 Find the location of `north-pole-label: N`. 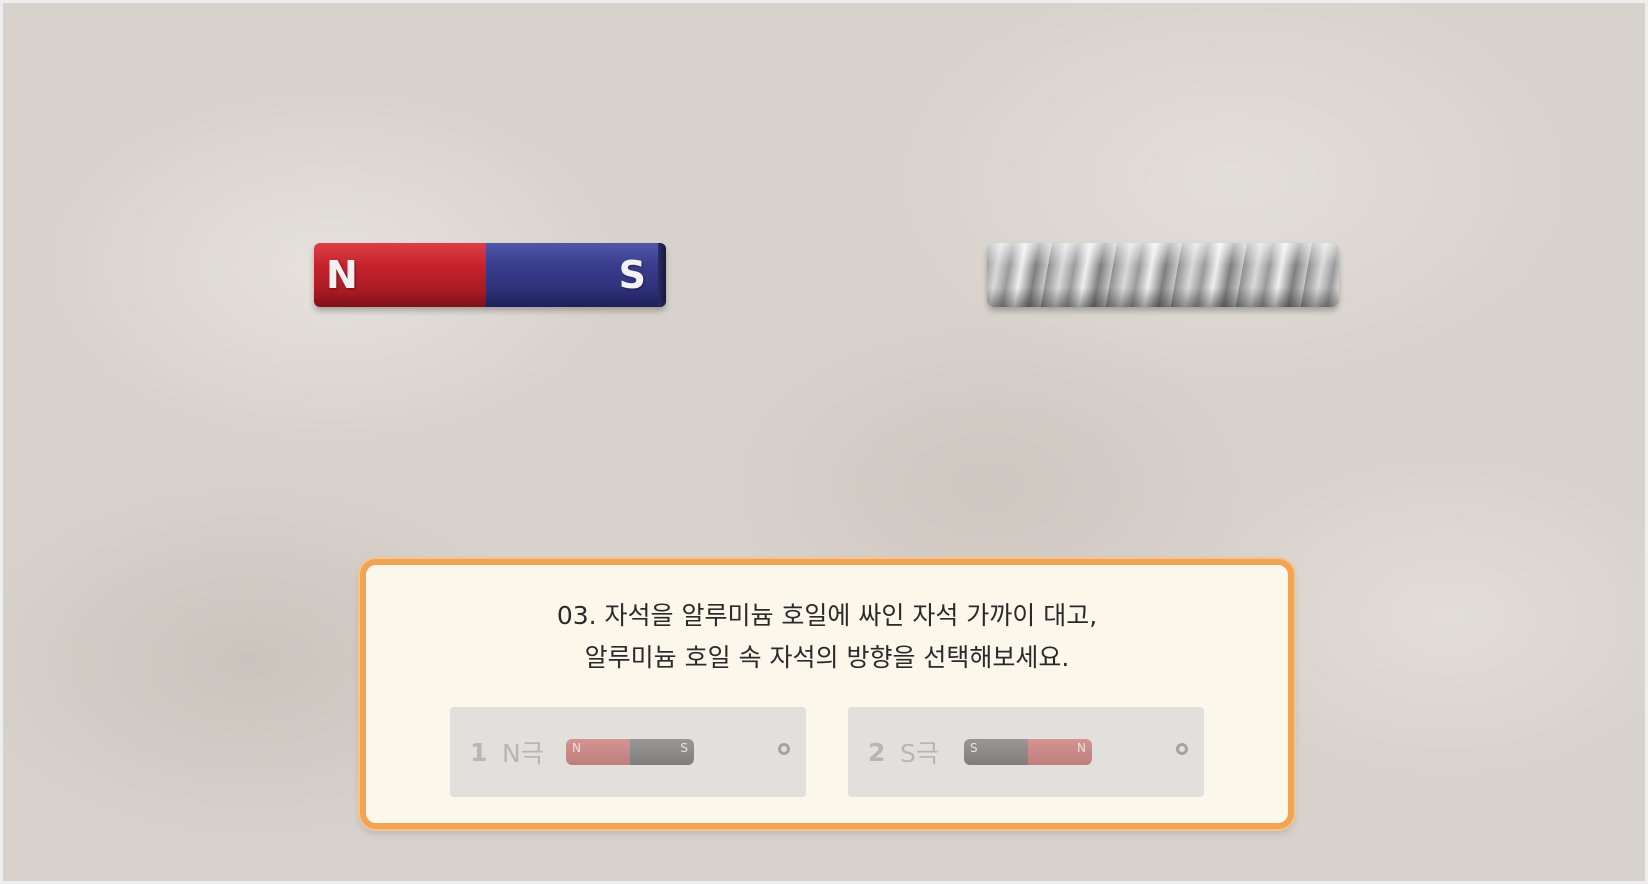

north-pole-label: N is located at coordinates (342, 275).